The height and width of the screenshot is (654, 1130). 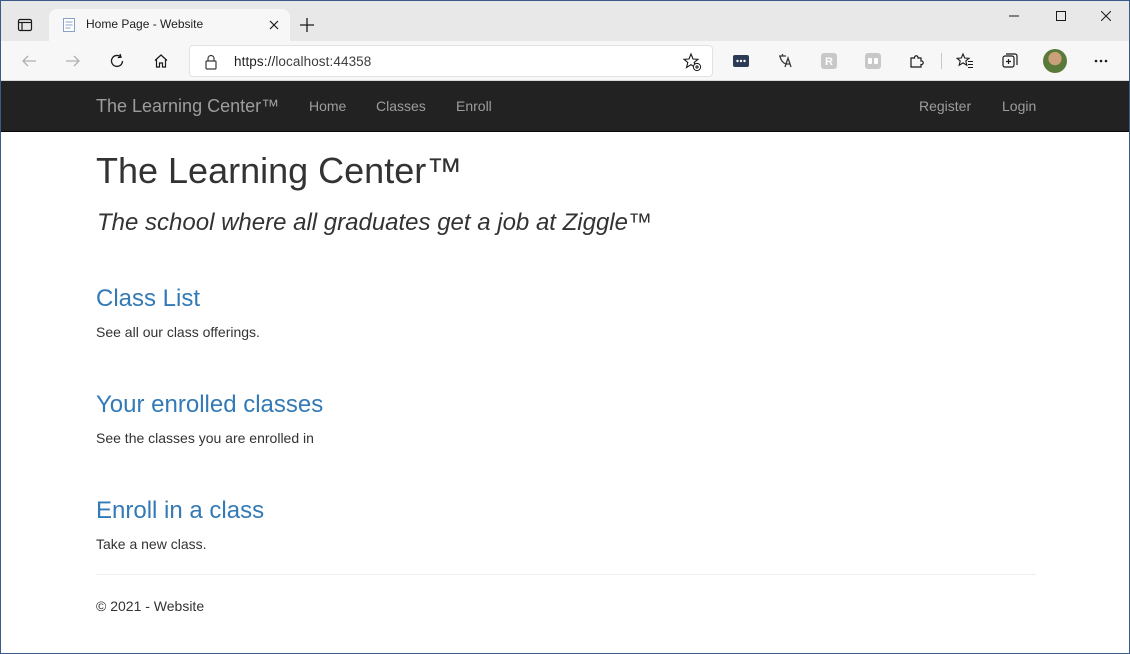 I want to click on collections-button, so click(x=1010, y=61).